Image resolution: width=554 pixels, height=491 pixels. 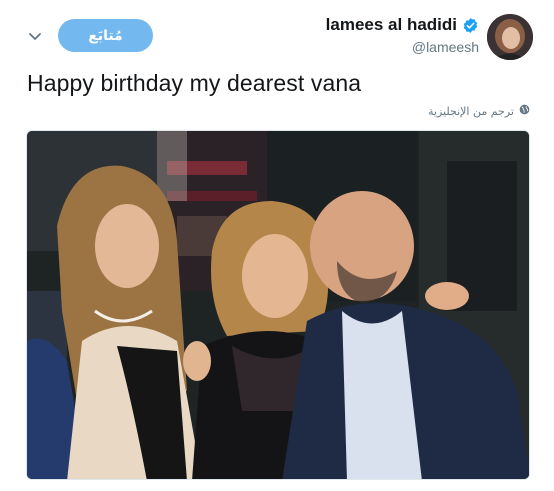 What do you see at coordinates (524, 111) in the screenshot?
I see `globe-icon` at bounding box center [524, 111].